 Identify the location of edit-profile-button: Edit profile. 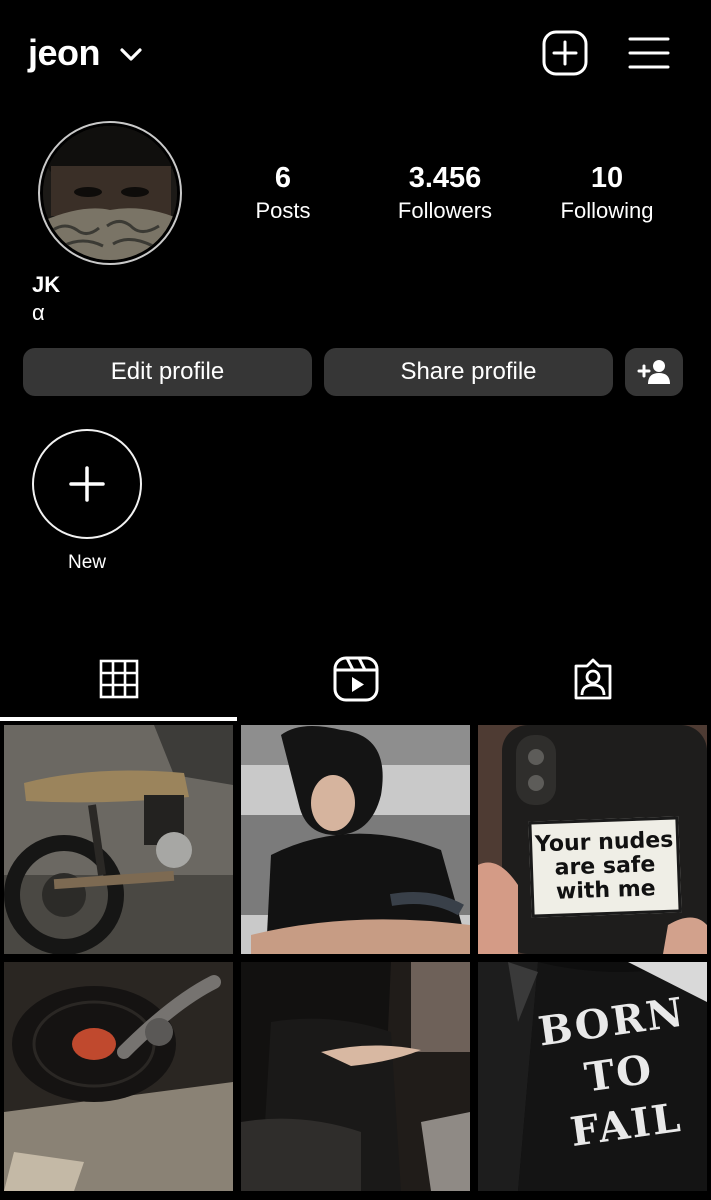
(167, 372).